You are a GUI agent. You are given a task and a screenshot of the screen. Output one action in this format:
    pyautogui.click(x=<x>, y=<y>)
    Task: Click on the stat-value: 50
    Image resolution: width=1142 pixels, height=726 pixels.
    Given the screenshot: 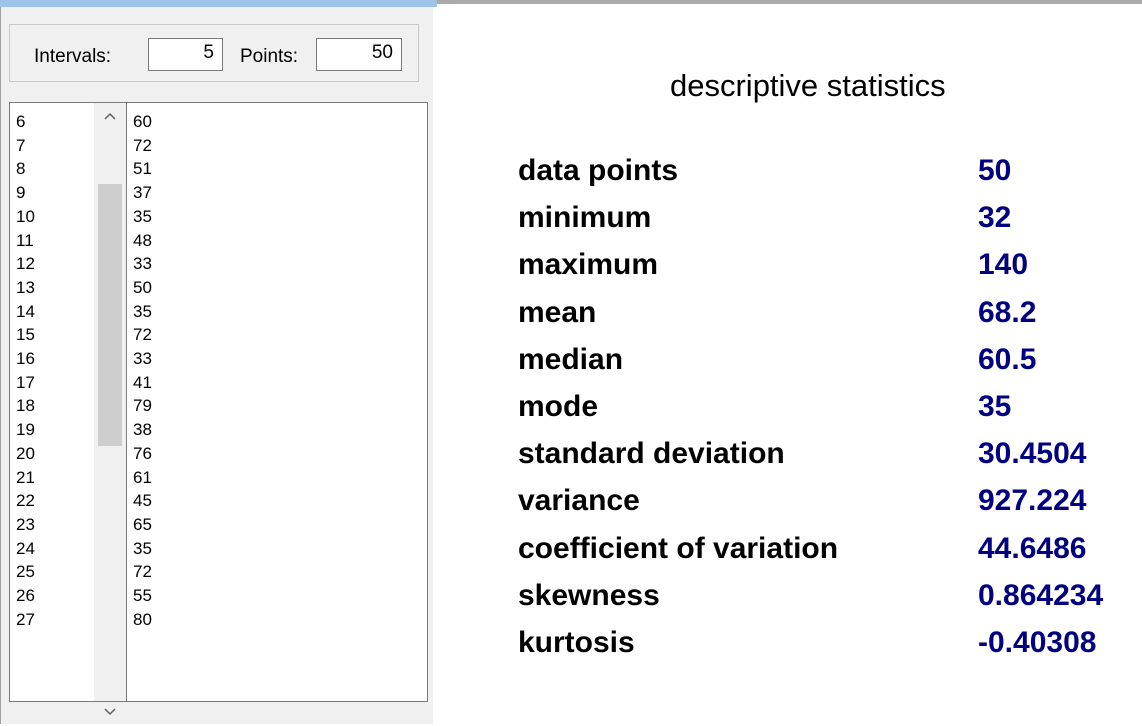 What is the action you would take?
    pyautogui.click(x=995, y=170)
    